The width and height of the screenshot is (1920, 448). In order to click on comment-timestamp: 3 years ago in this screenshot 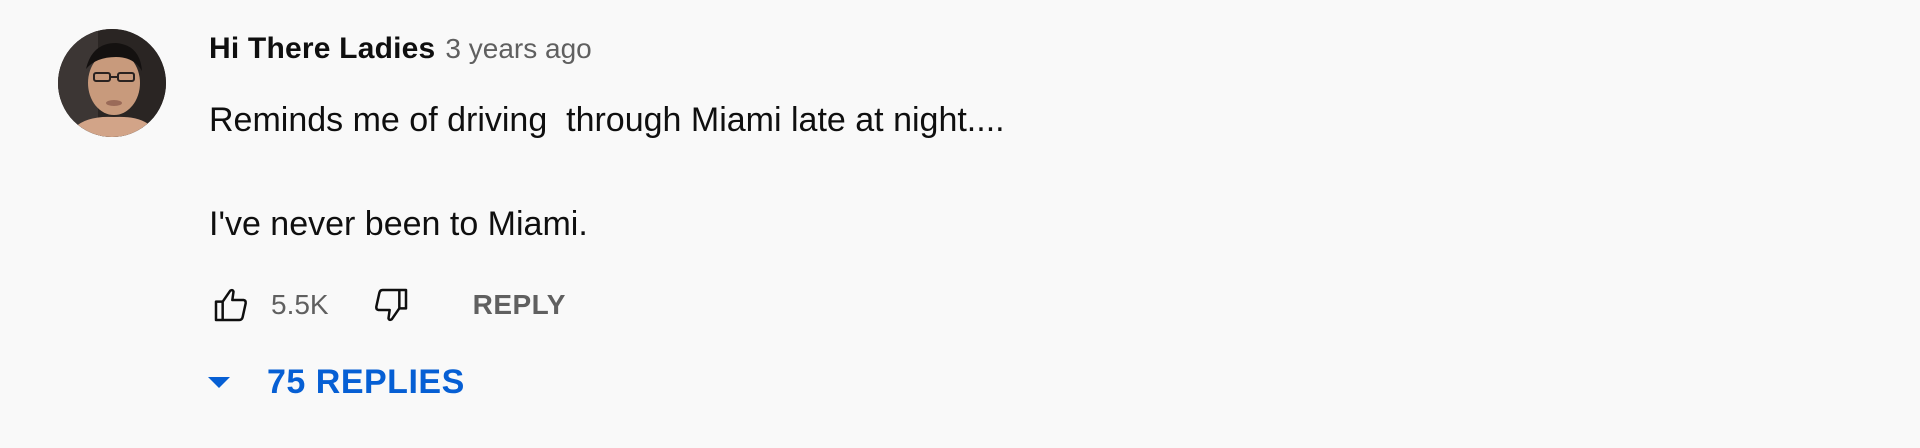, I will do `click(518, 49)`.